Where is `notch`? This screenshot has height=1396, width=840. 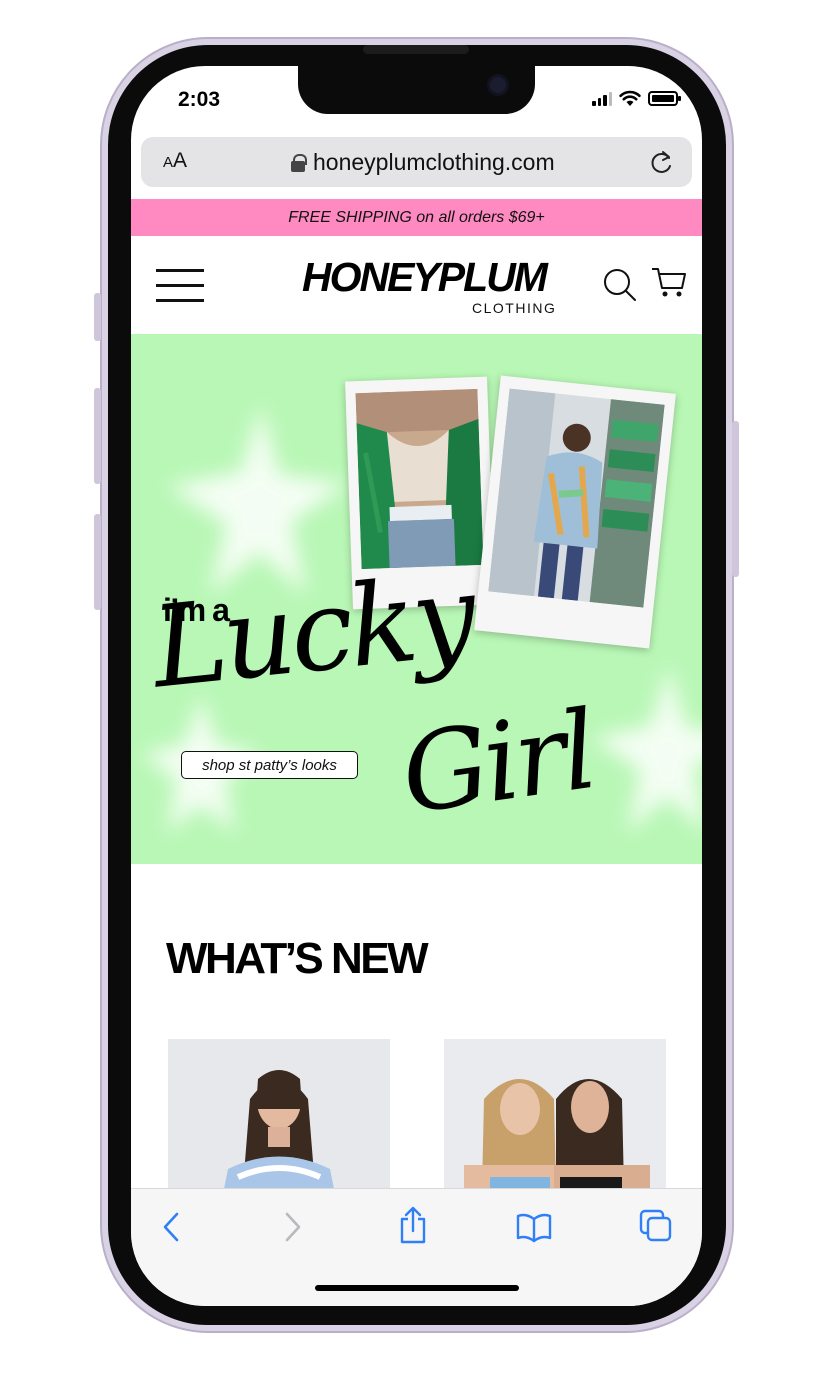
notch is located at coordinates (416, 90).